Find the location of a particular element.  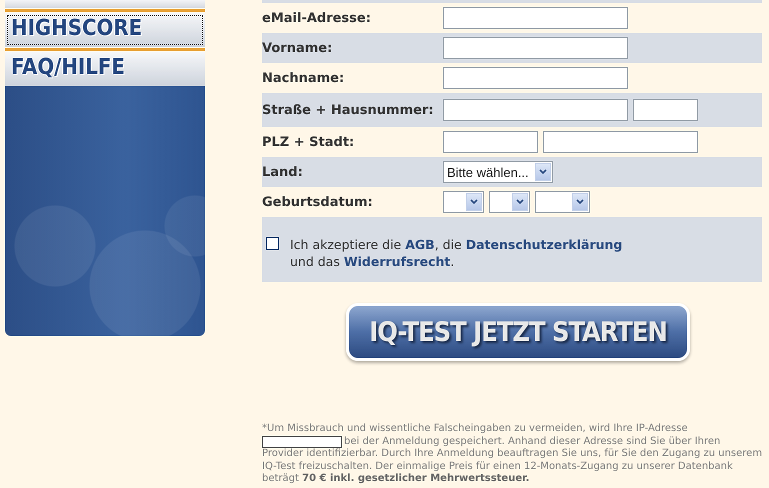

field-label: Nachname: is located at coordinates (304, 78).